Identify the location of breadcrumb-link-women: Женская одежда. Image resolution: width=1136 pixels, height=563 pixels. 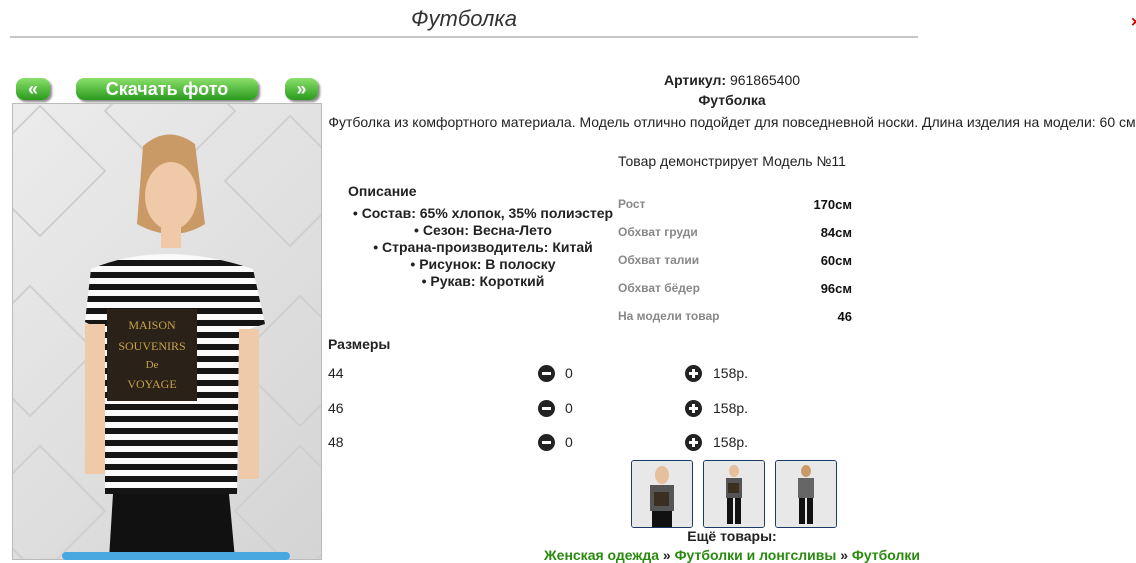
(601, 555).